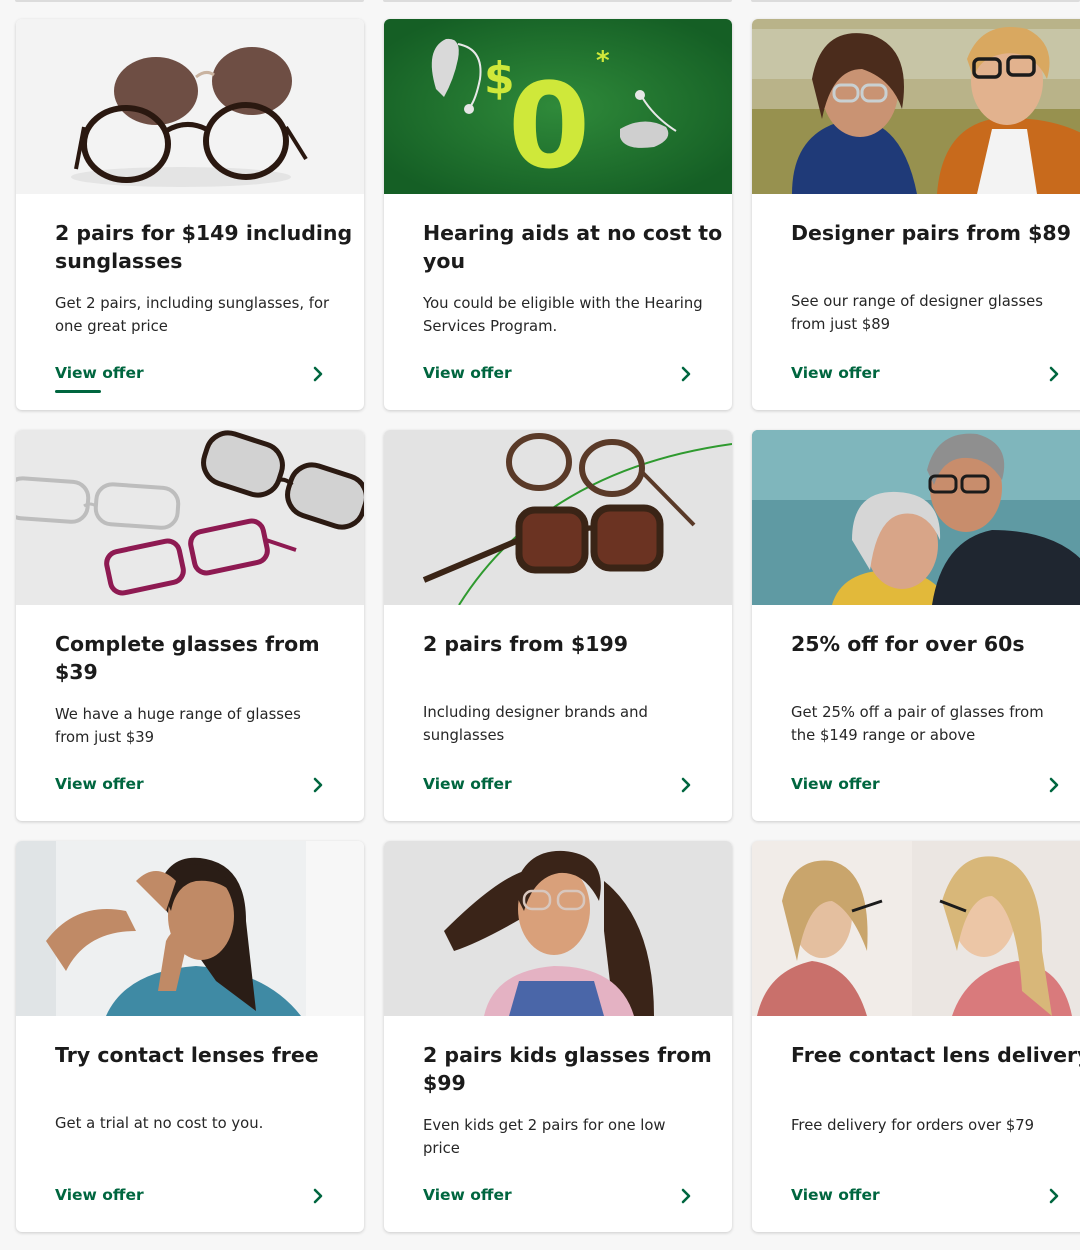 The width and height of the screenshot is (1080, 1250). I want to click on previous-row-edge, so click(540, 2).